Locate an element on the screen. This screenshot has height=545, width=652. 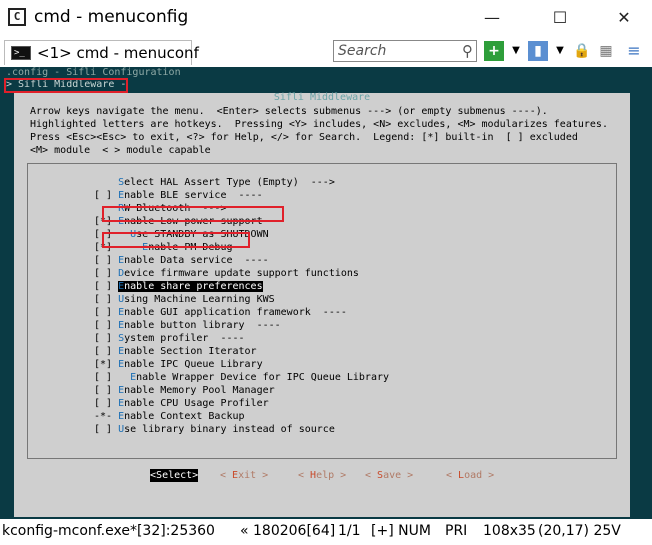
menu-item: [ ] Enable share preferences is located at coordinates (178, 286).